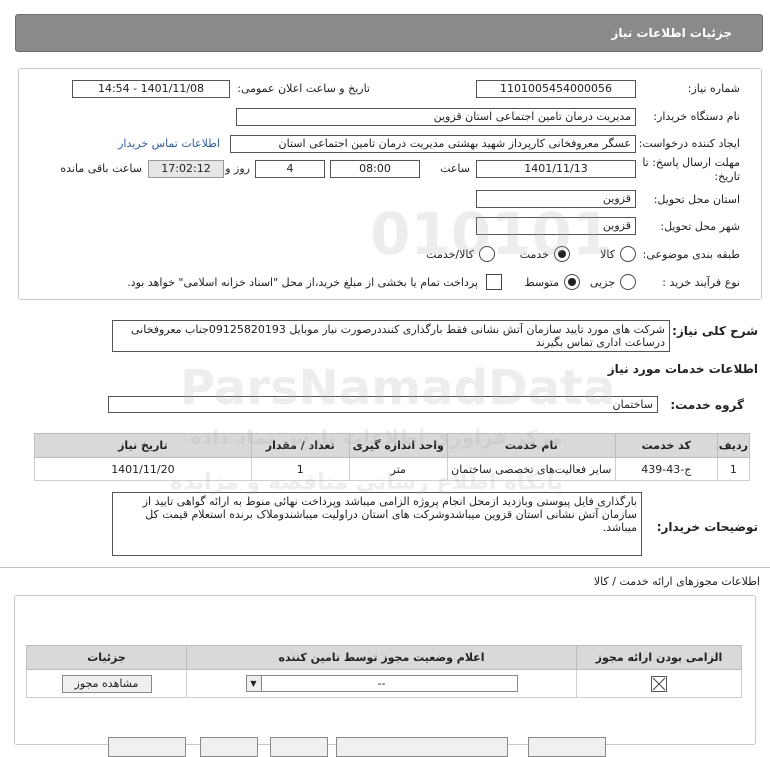  What do you see at coordinates (666, 445) in the screenshot?
I see `col-code: کد خدمت` at bounding box center [666, 445].